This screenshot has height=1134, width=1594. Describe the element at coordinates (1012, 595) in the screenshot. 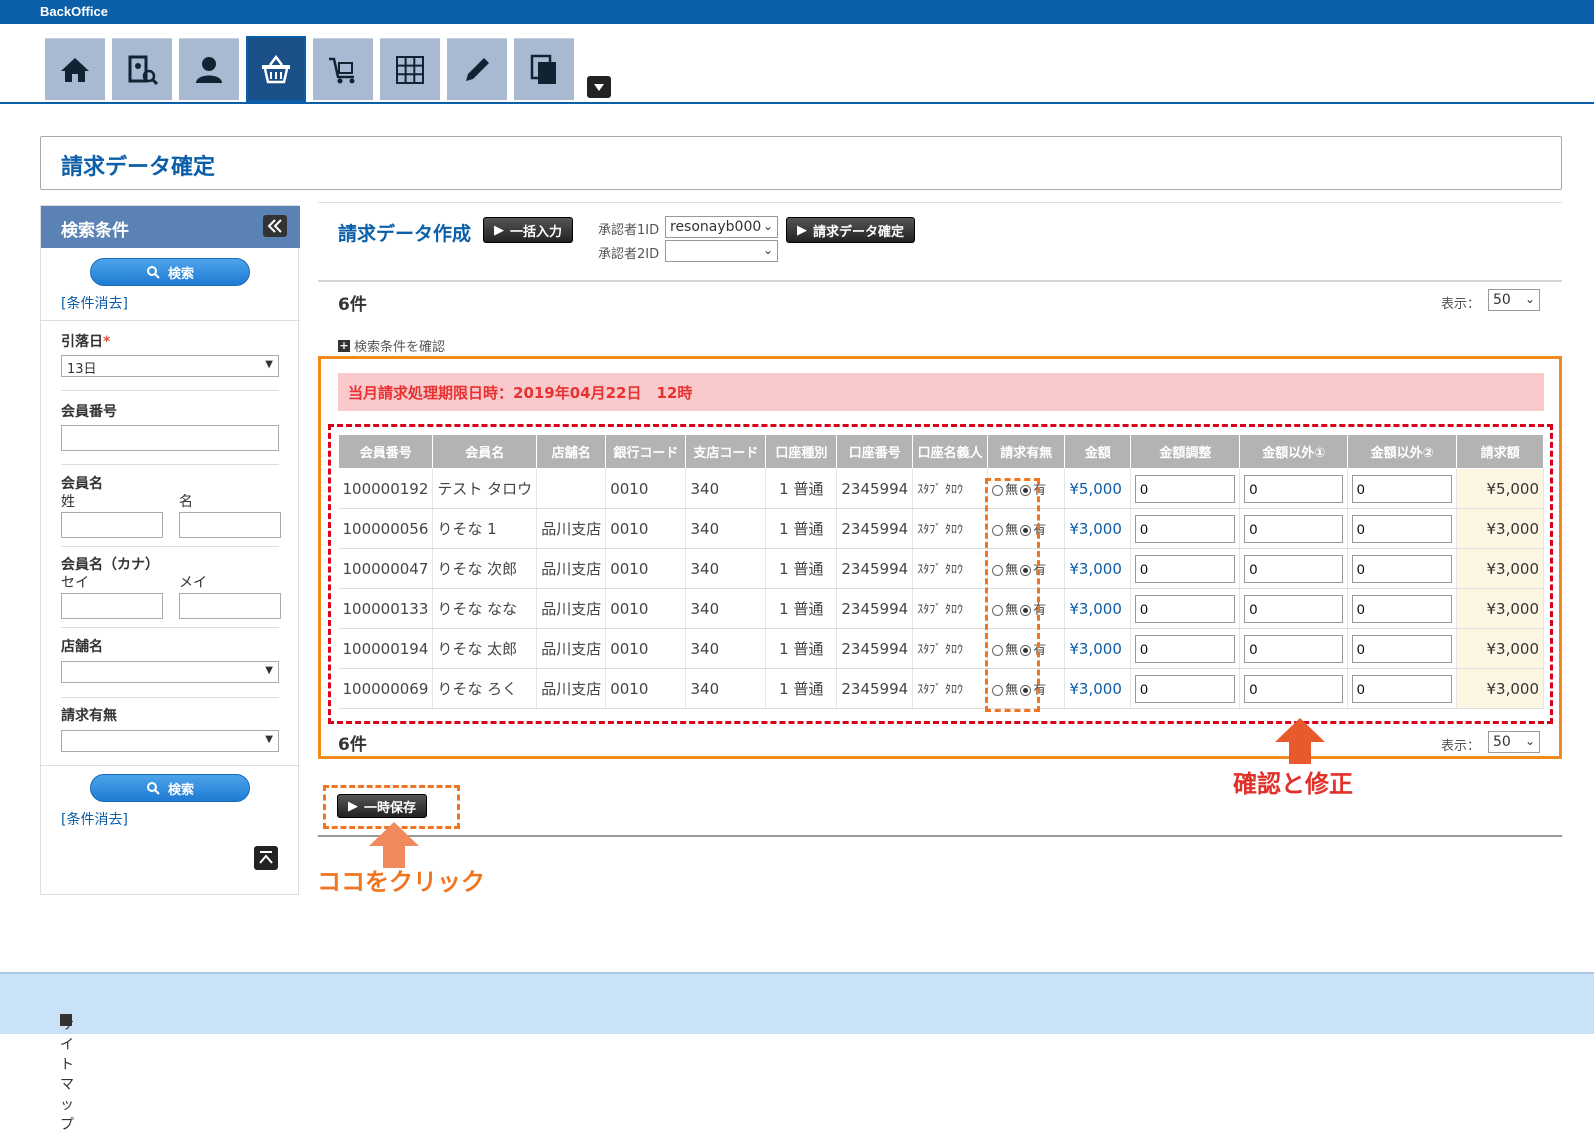

I see `billing-radio-highlight-box` at that location.